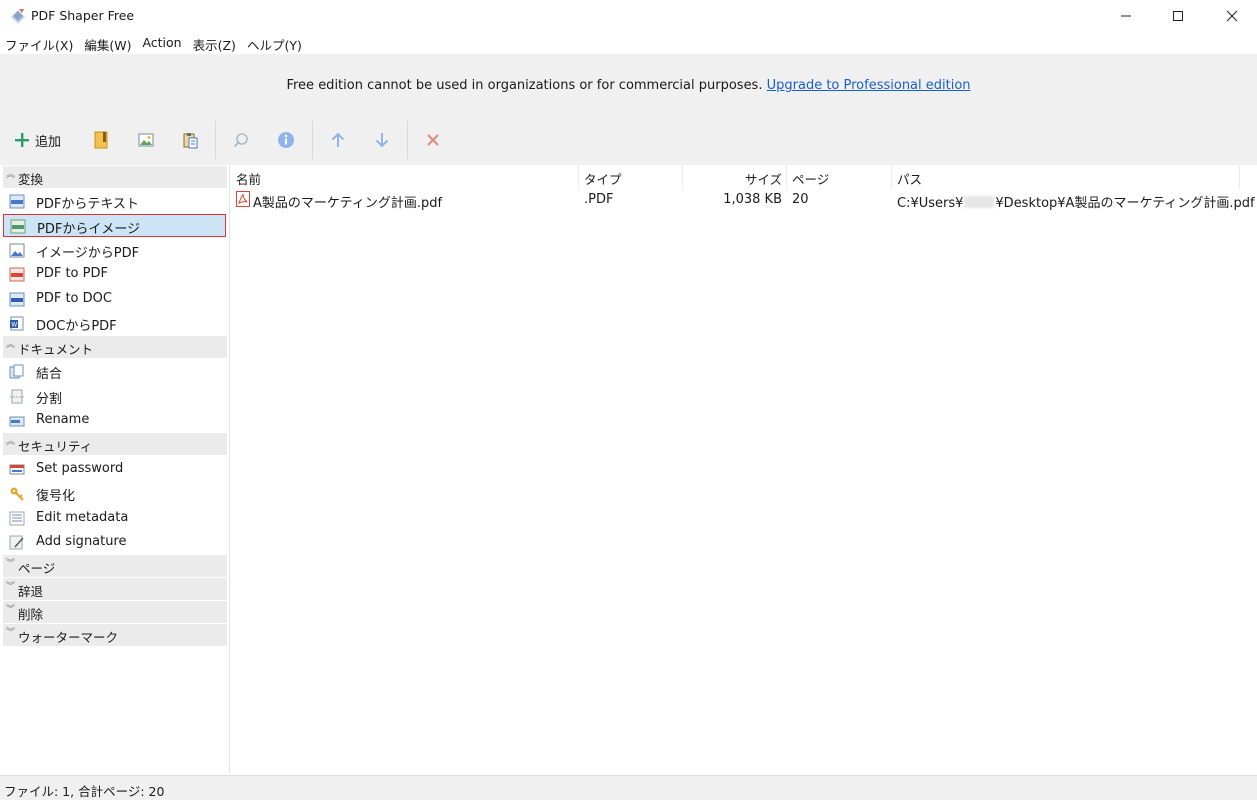 The image size is (1257, 800). I want to click on delete-x-icon, so click(433, 140).